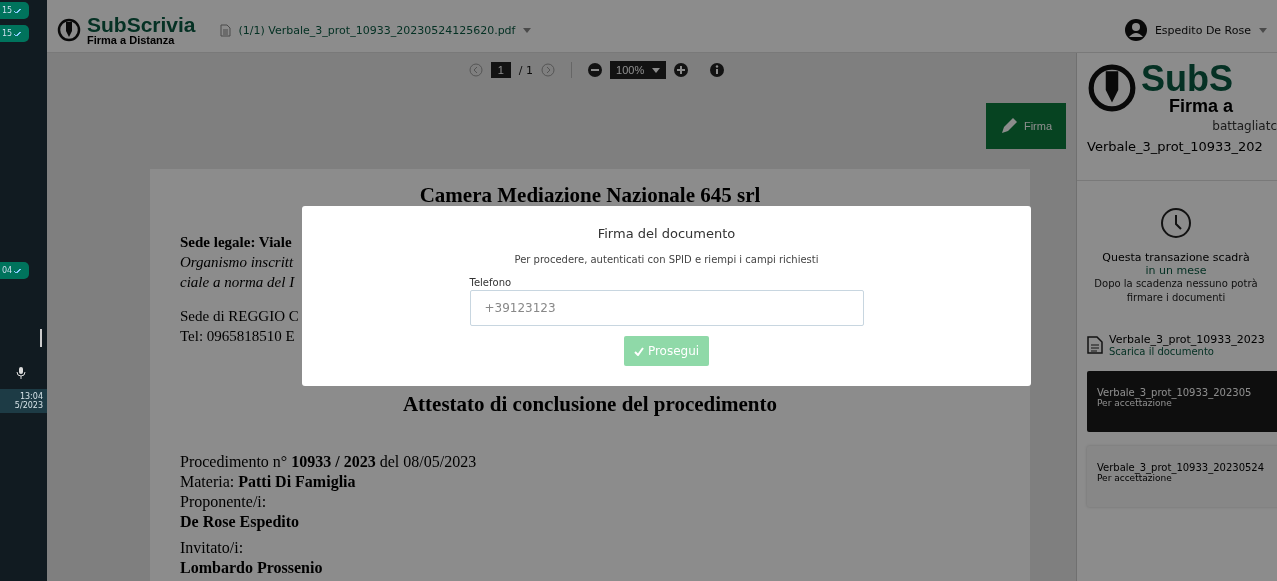 The width and height of the screenshot is (1277, 581). I want to click on zoom-dropdown: 100%, so click(638, 70).